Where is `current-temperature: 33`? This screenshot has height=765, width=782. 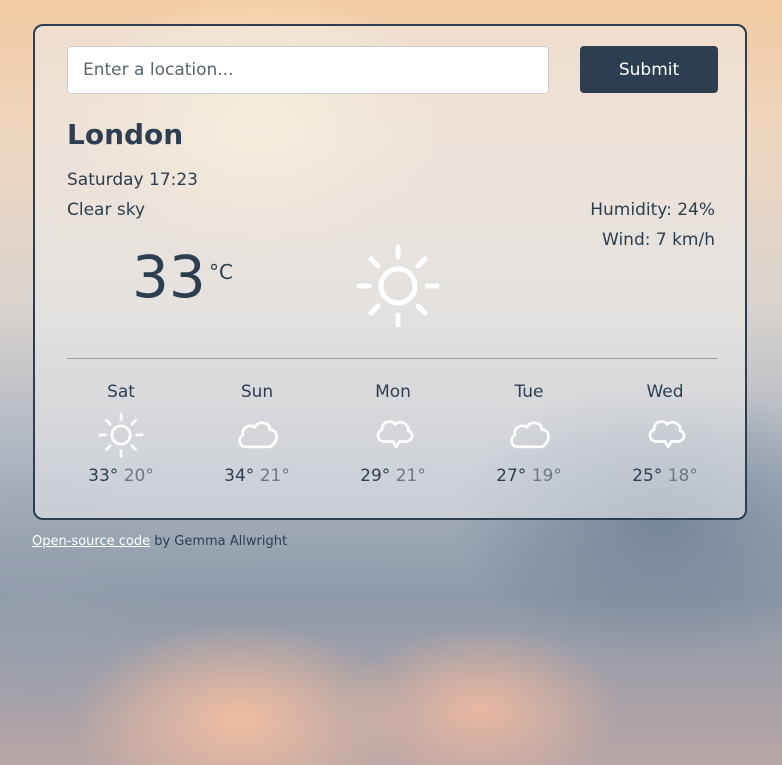
current-temperature: 33 is located at coordinates (169, 277).